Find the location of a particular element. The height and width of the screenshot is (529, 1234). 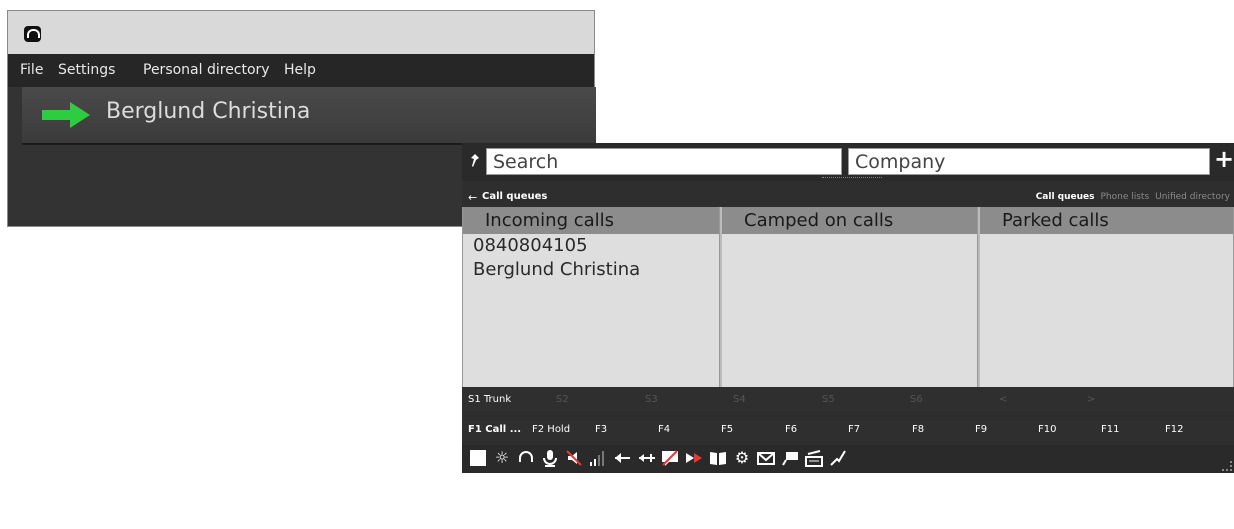

headset-icon is located at coordinates (526, 458).